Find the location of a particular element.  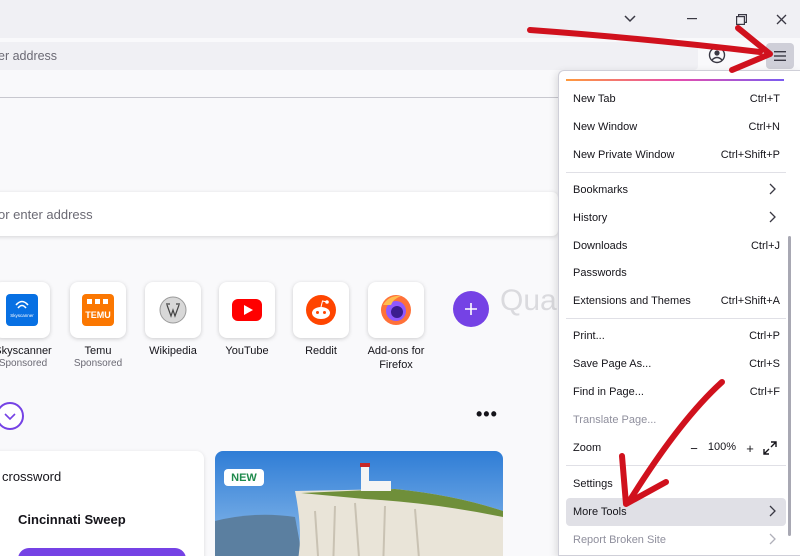

firefox-icon is located at coordinates (396, 310).